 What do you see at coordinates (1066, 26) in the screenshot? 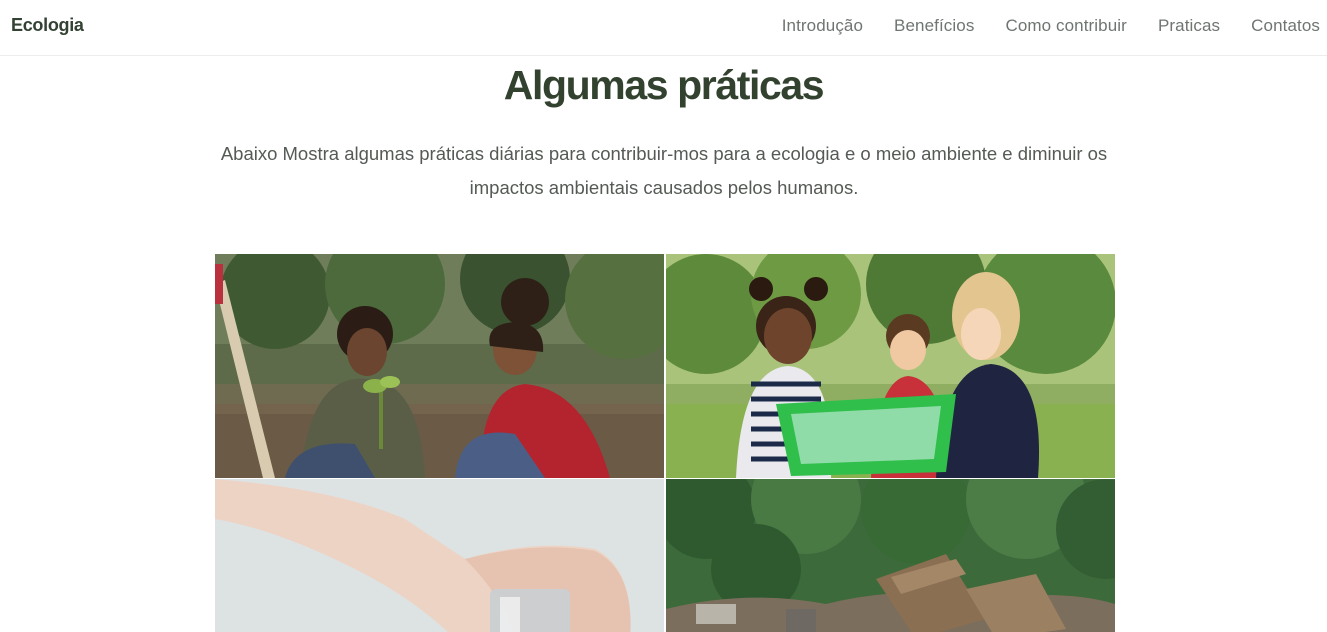
I see `nav-link-como-contribuir: Como contribuir` at bounding box center [1066, 26].